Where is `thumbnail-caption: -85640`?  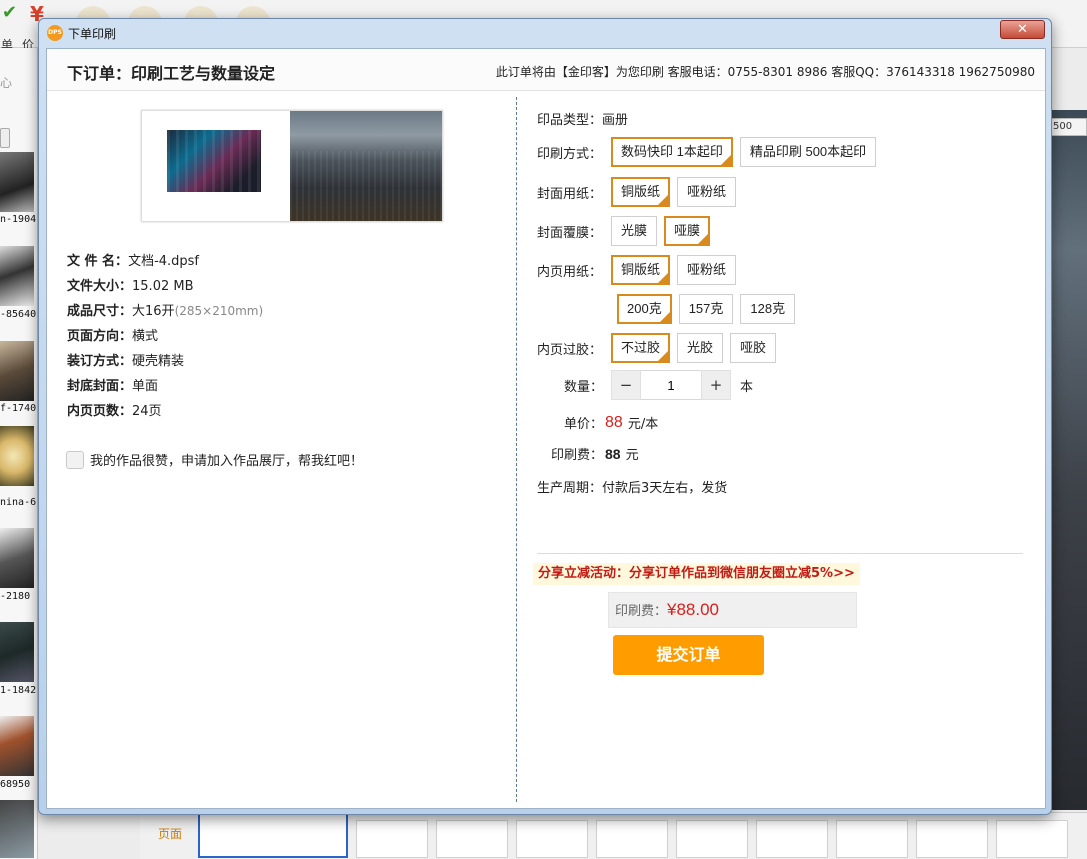 thumbnail-caption: -85640 is located at coordinates (18, 314).